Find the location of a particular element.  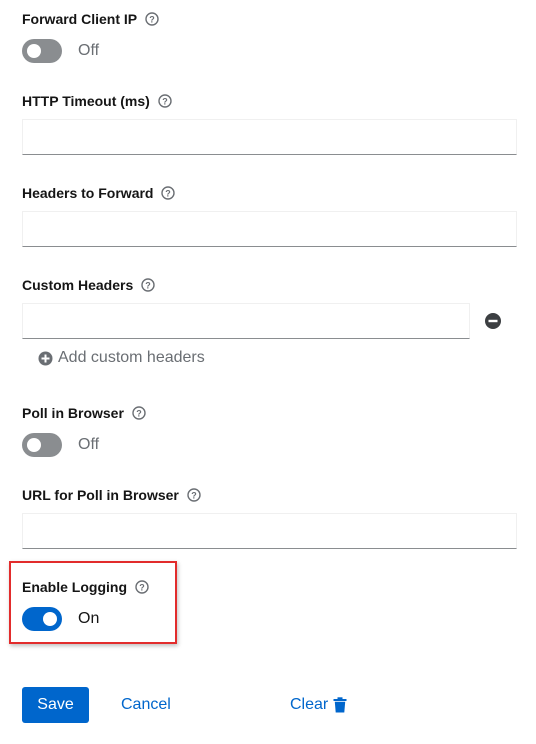

poll-in-browser-toggle is located at coordinates (42, 445).